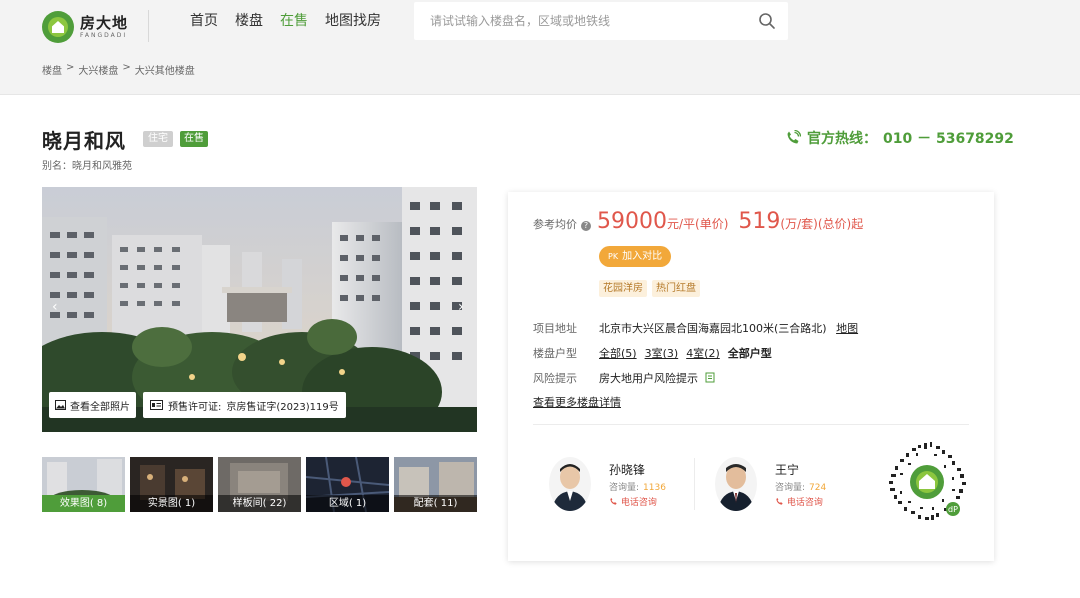  I want to click on price-row: 参考均价 ? 59000 元/平(单价) 519 (万/套)(总价)起, so click(703, 221).